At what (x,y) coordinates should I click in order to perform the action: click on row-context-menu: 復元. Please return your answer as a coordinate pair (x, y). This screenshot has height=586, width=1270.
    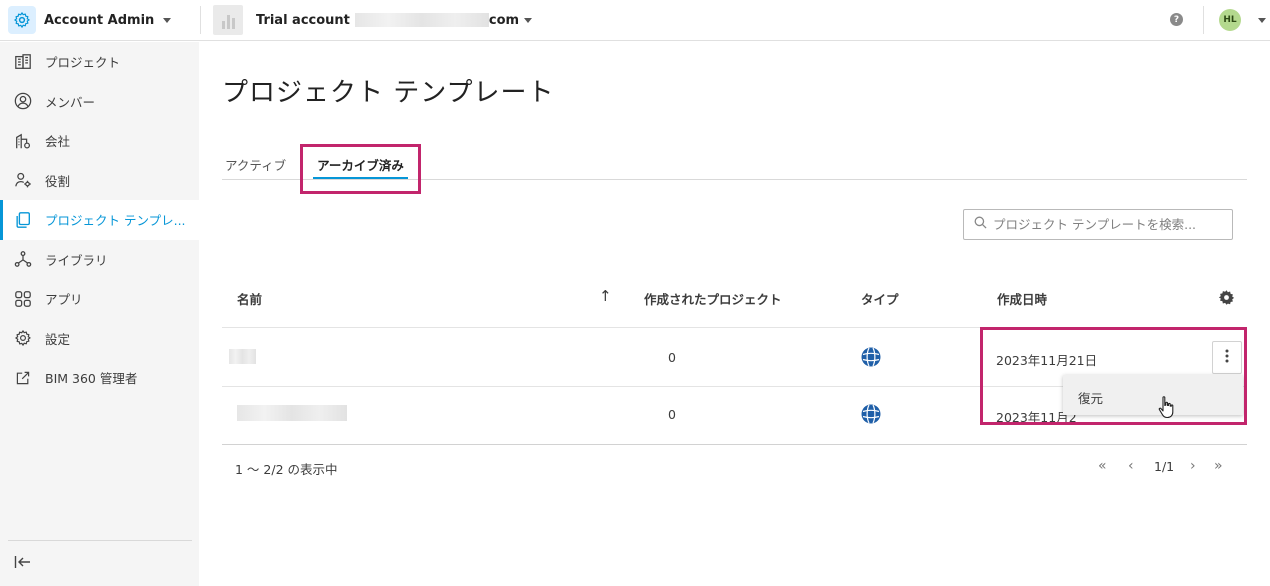
    Looking at the image, I should click on (1153, 395).